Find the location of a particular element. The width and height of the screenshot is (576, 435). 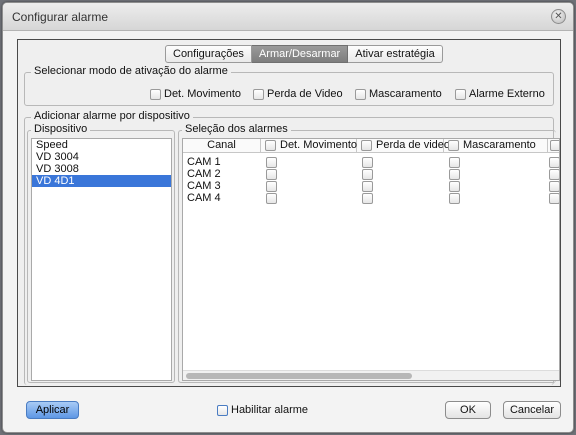

scrollbar-thumb is located at coordinates (299, 376).